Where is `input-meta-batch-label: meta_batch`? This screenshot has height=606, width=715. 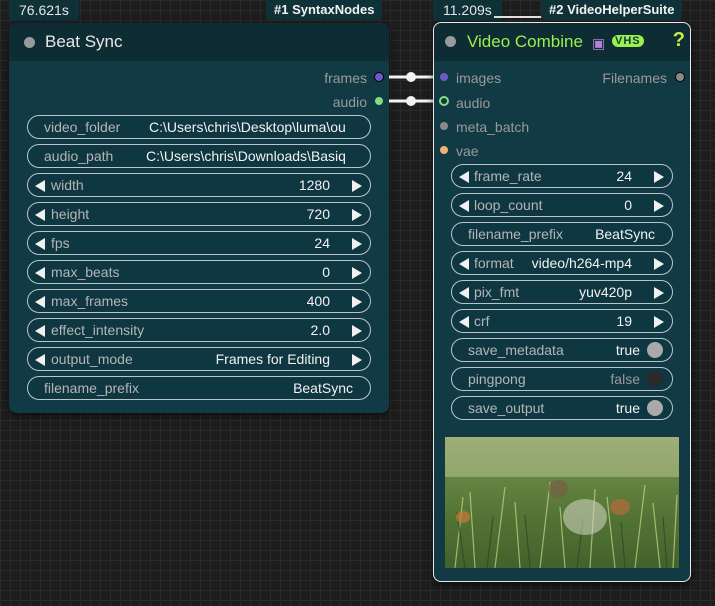 input-meta-batch-label: meta_batch is located at coordinates (493, 127).